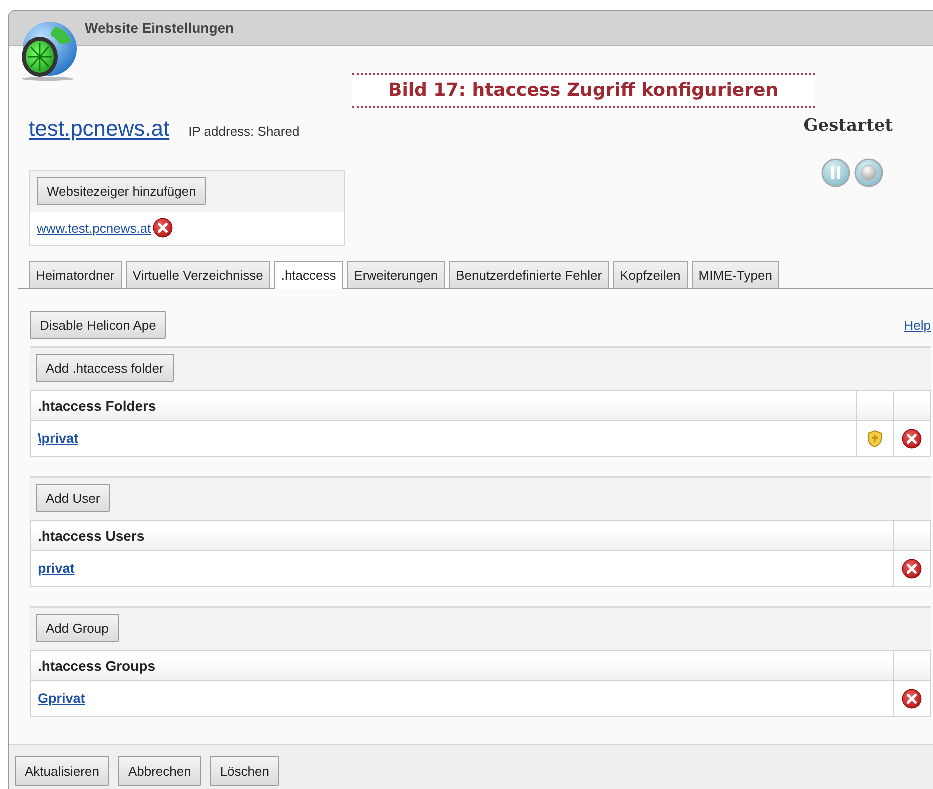  What do you see at coordinates (105, 368) in the screenshot?
I see `add-button: Add .htaccess folder` at bounding box center [105, 368].